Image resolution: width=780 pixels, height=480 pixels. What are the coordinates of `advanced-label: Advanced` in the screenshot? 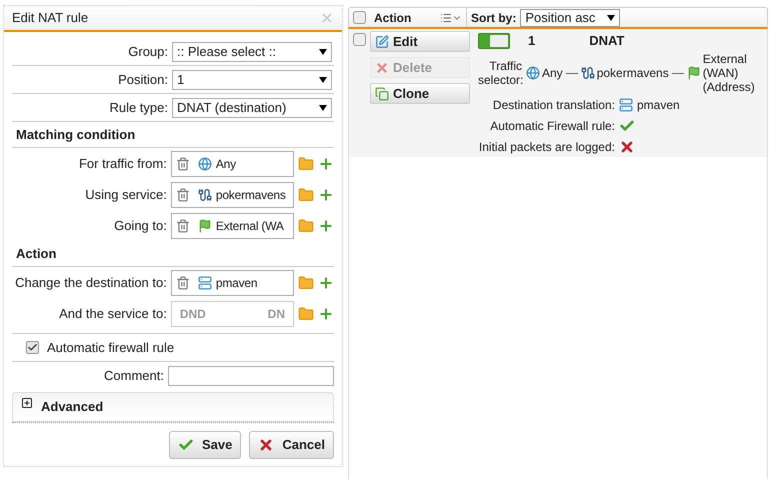 It's located at (72, 407).